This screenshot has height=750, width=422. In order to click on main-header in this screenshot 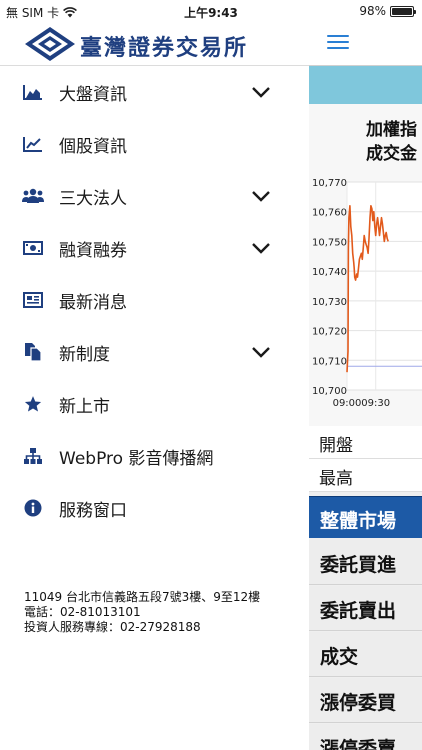, I will do `click(365, 44)`.